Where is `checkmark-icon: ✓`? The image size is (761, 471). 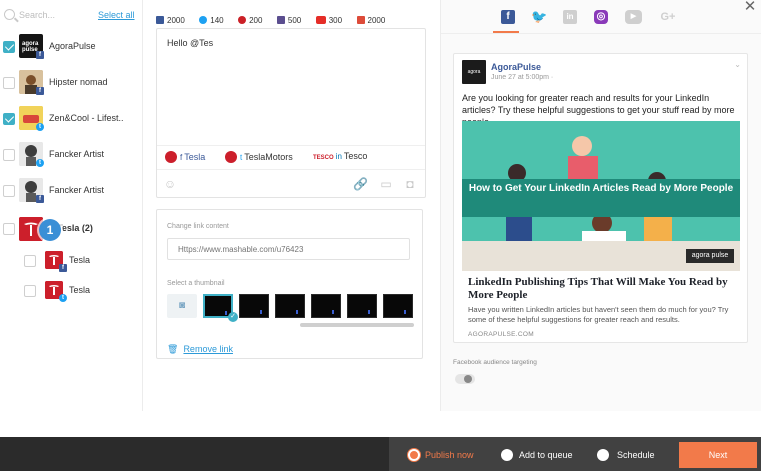 checkmark-icon: ✓ is located at coordinates (233, 317).